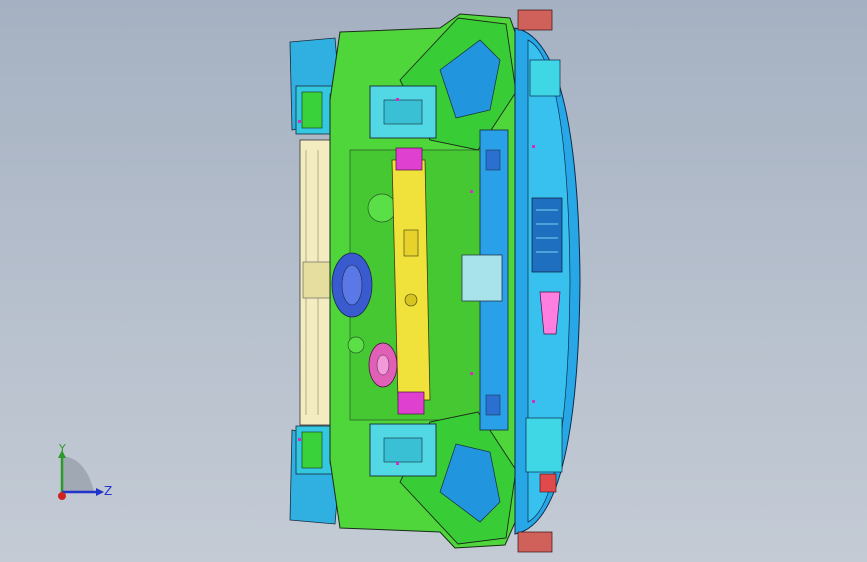  I want to click on axis-z-label: Z, so click(108, 491).